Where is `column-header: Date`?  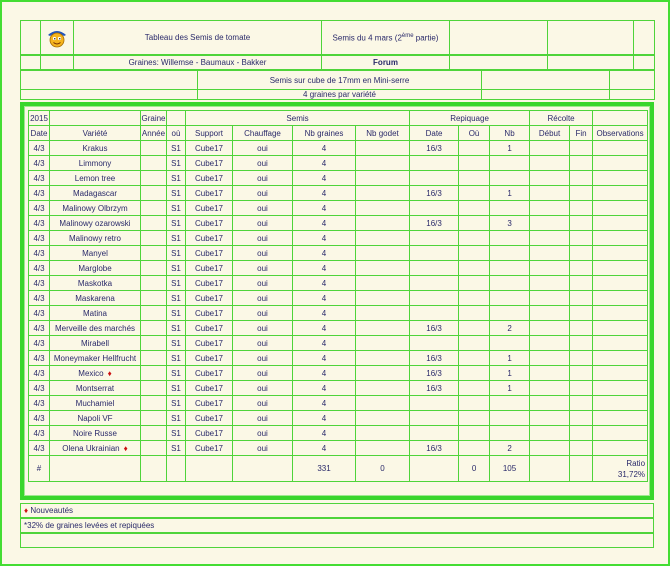 column-header: Date is located at coordinates (39, 133).